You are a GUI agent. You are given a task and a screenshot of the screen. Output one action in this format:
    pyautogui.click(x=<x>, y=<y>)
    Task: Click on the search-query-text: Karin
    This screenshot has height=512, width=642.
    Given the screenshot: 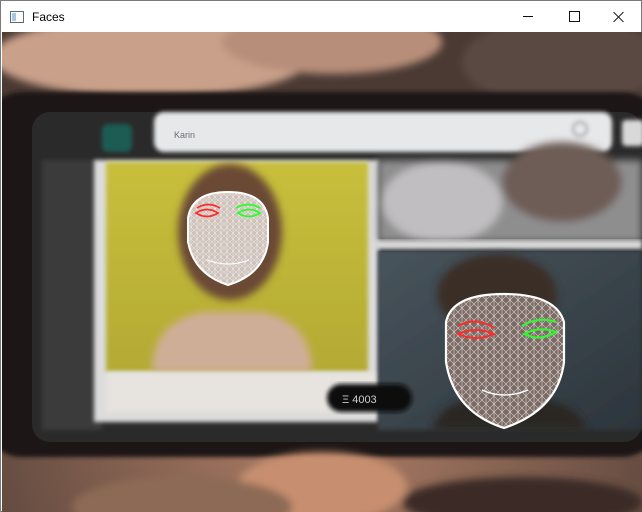 What is the action you would take?
    pyautogui.click(x=184, y=135)
    